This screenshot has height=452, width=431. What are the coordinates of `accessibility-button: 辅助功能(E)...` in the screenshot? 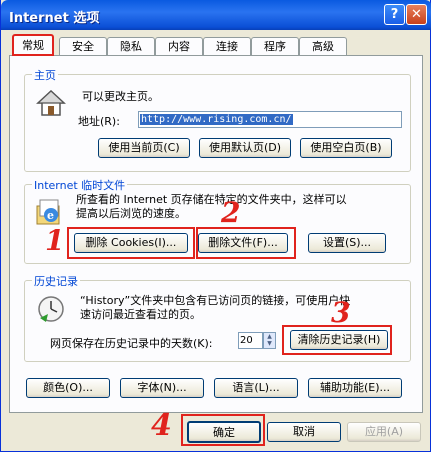 It's located at (355, 388).